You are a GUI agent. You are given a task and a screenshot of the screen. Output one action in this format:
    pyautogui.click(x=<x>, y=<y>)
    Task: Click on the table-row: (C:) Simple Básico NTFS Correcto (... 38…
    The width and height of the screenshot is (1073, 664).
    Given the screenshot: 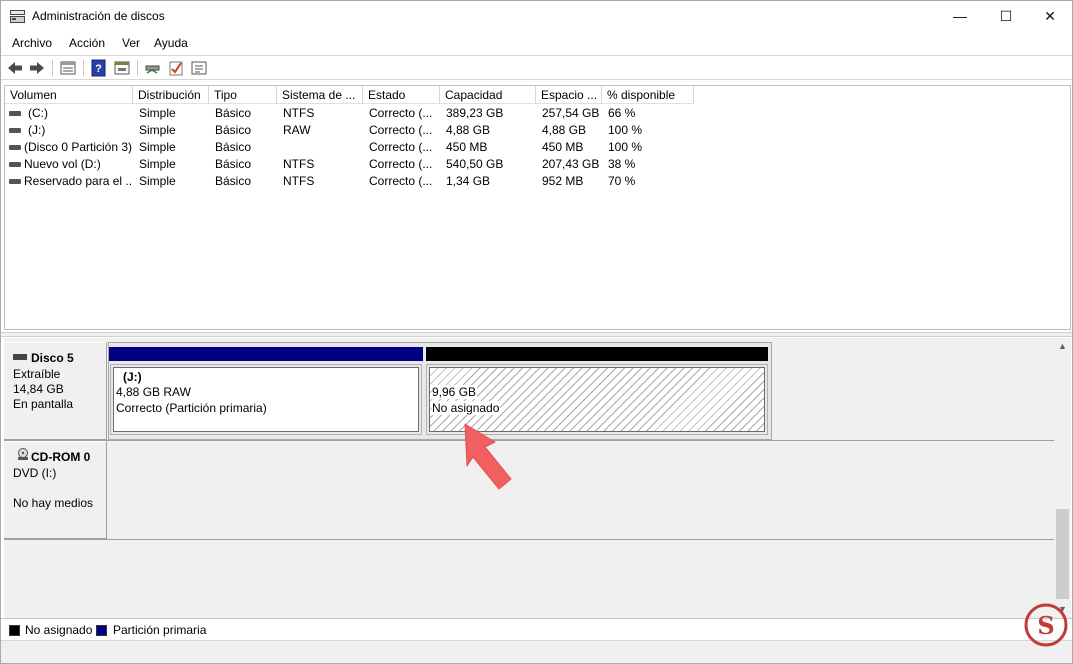 What is the action you would take?
    pyautogui.click(x=537, y=113)
    